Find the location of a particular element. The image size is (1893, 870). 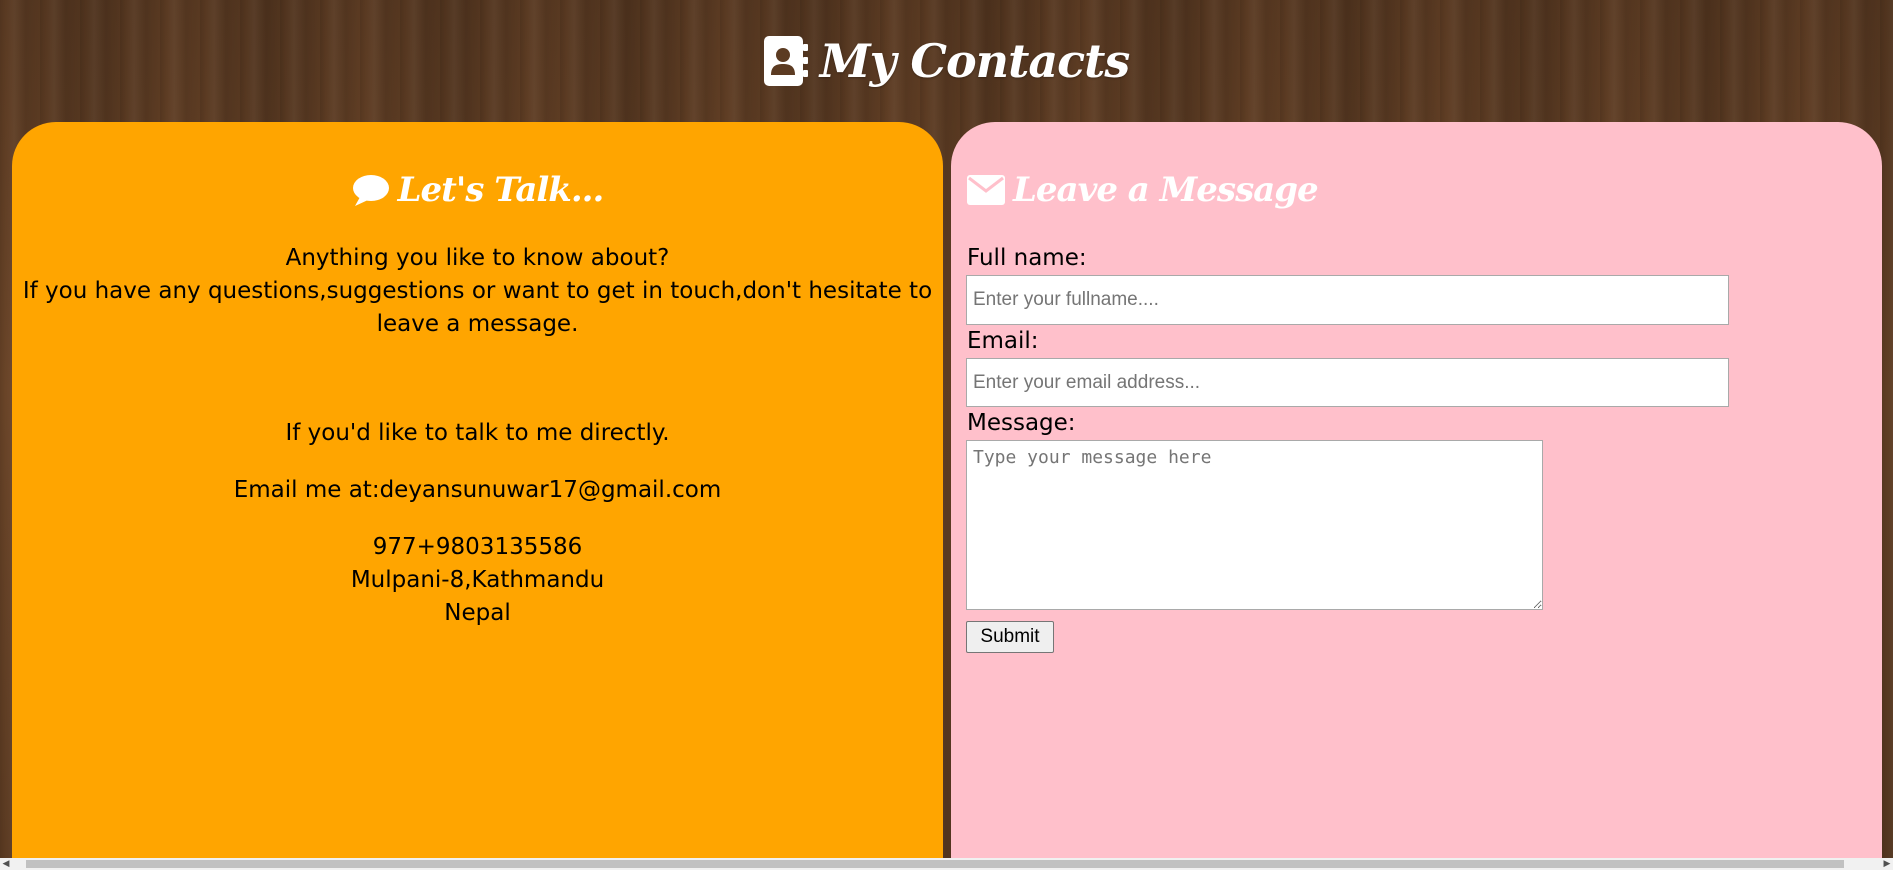

message-textarea is located at coordinates (1254, 525).